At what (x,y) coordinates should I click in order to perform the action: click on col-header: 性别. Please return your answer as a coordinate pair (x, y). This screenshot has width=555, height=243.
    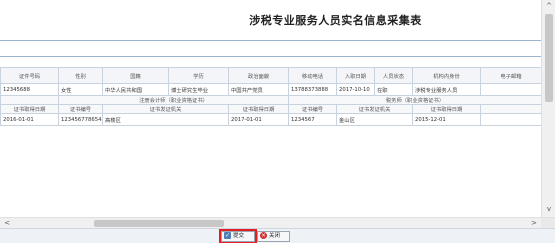
    Looking at the image, I should click on (80, 75).